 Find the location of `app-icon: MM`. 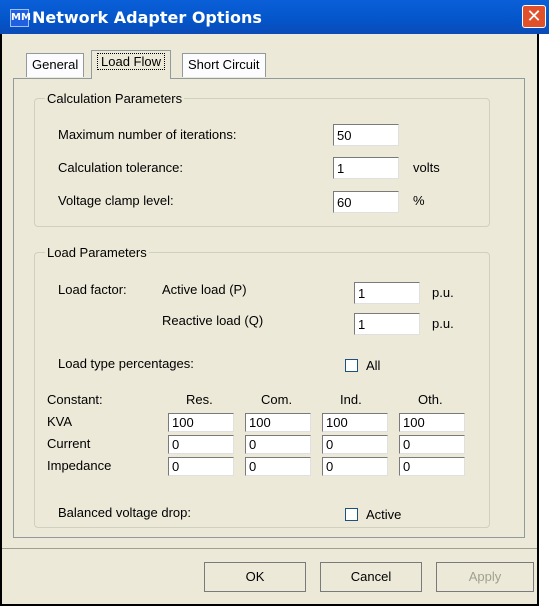

app-icon: MM is located at coordinates (20, 18).